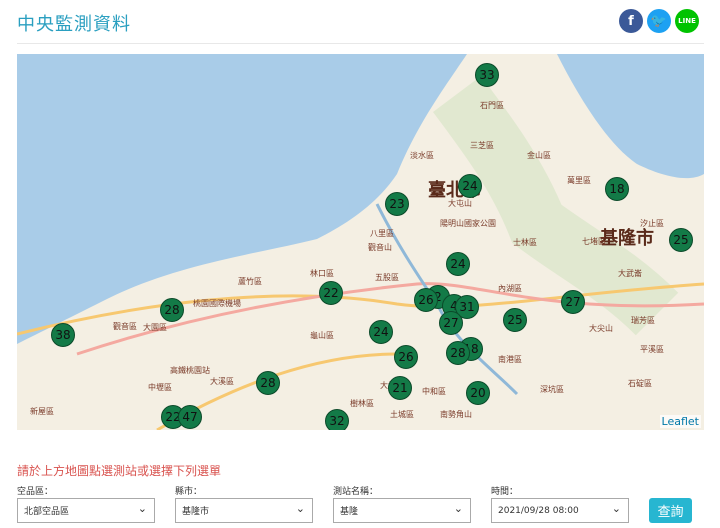 The width and height of the screenshot is (720, 528). Describe the element at coordinates (125, 326) in the screenshot. I see `place-label: 觀音區` at that location.